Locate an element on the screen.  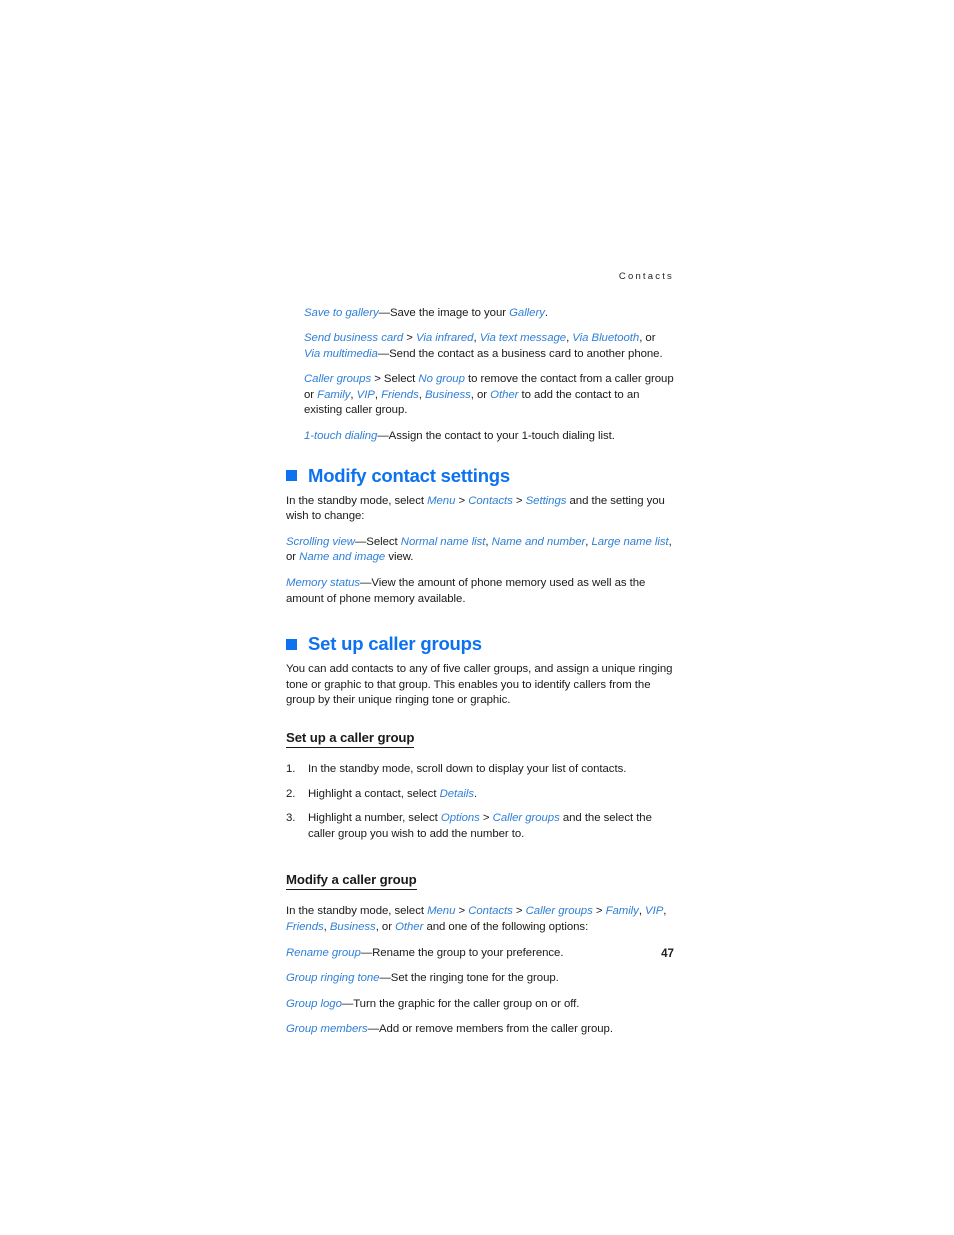
body-text: and one of the following options: is located at coordinates (506, 926).